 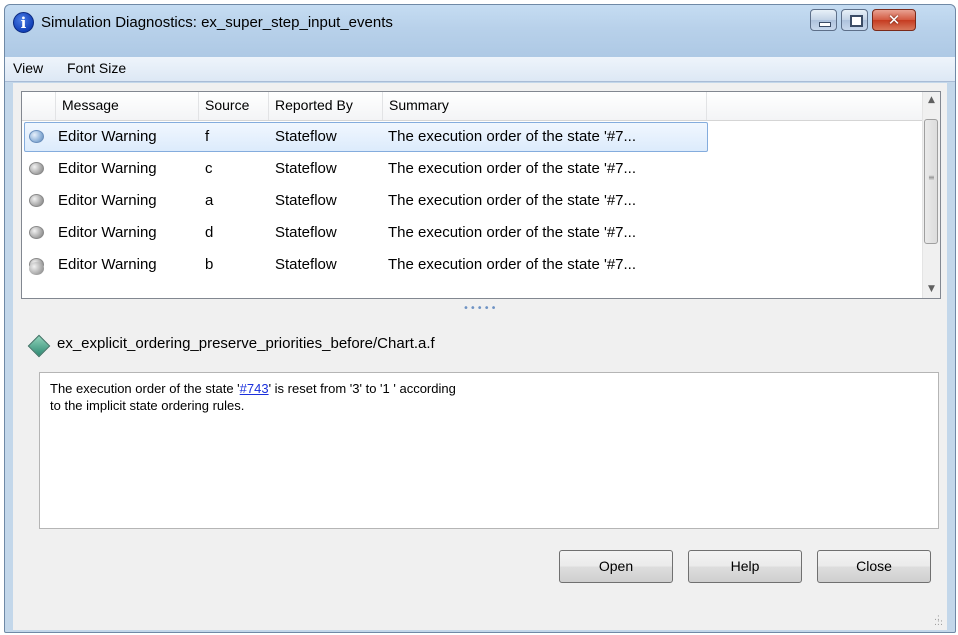 I want to click on table-header: Message Source Reported By Summary, so click(x=473, y=106).